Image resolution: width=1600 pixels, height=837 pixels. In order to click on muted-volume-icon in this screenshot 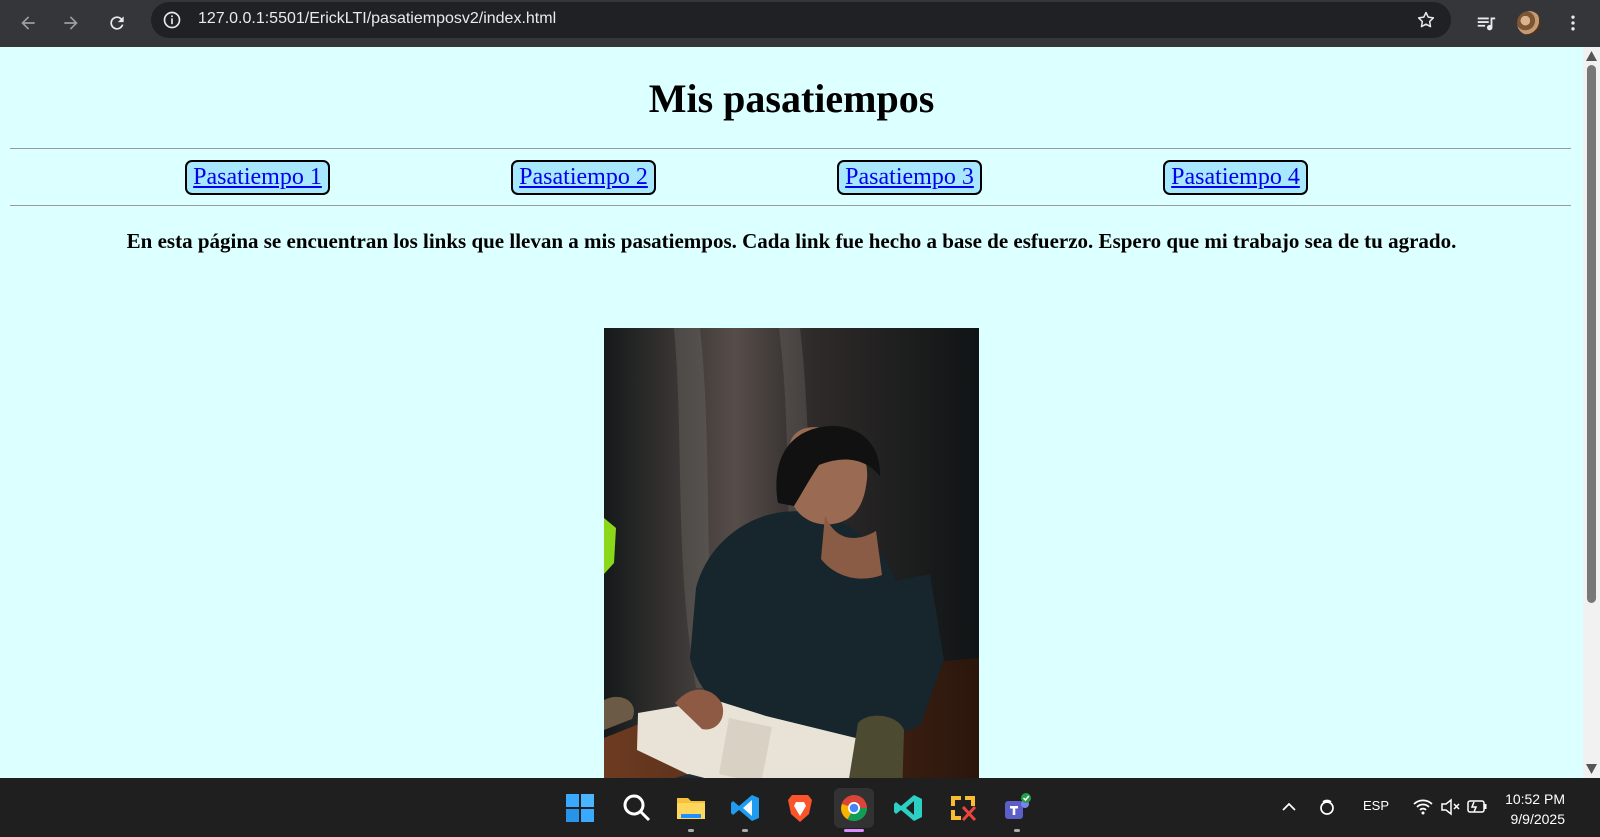, I will do `click(1451, 807)`.